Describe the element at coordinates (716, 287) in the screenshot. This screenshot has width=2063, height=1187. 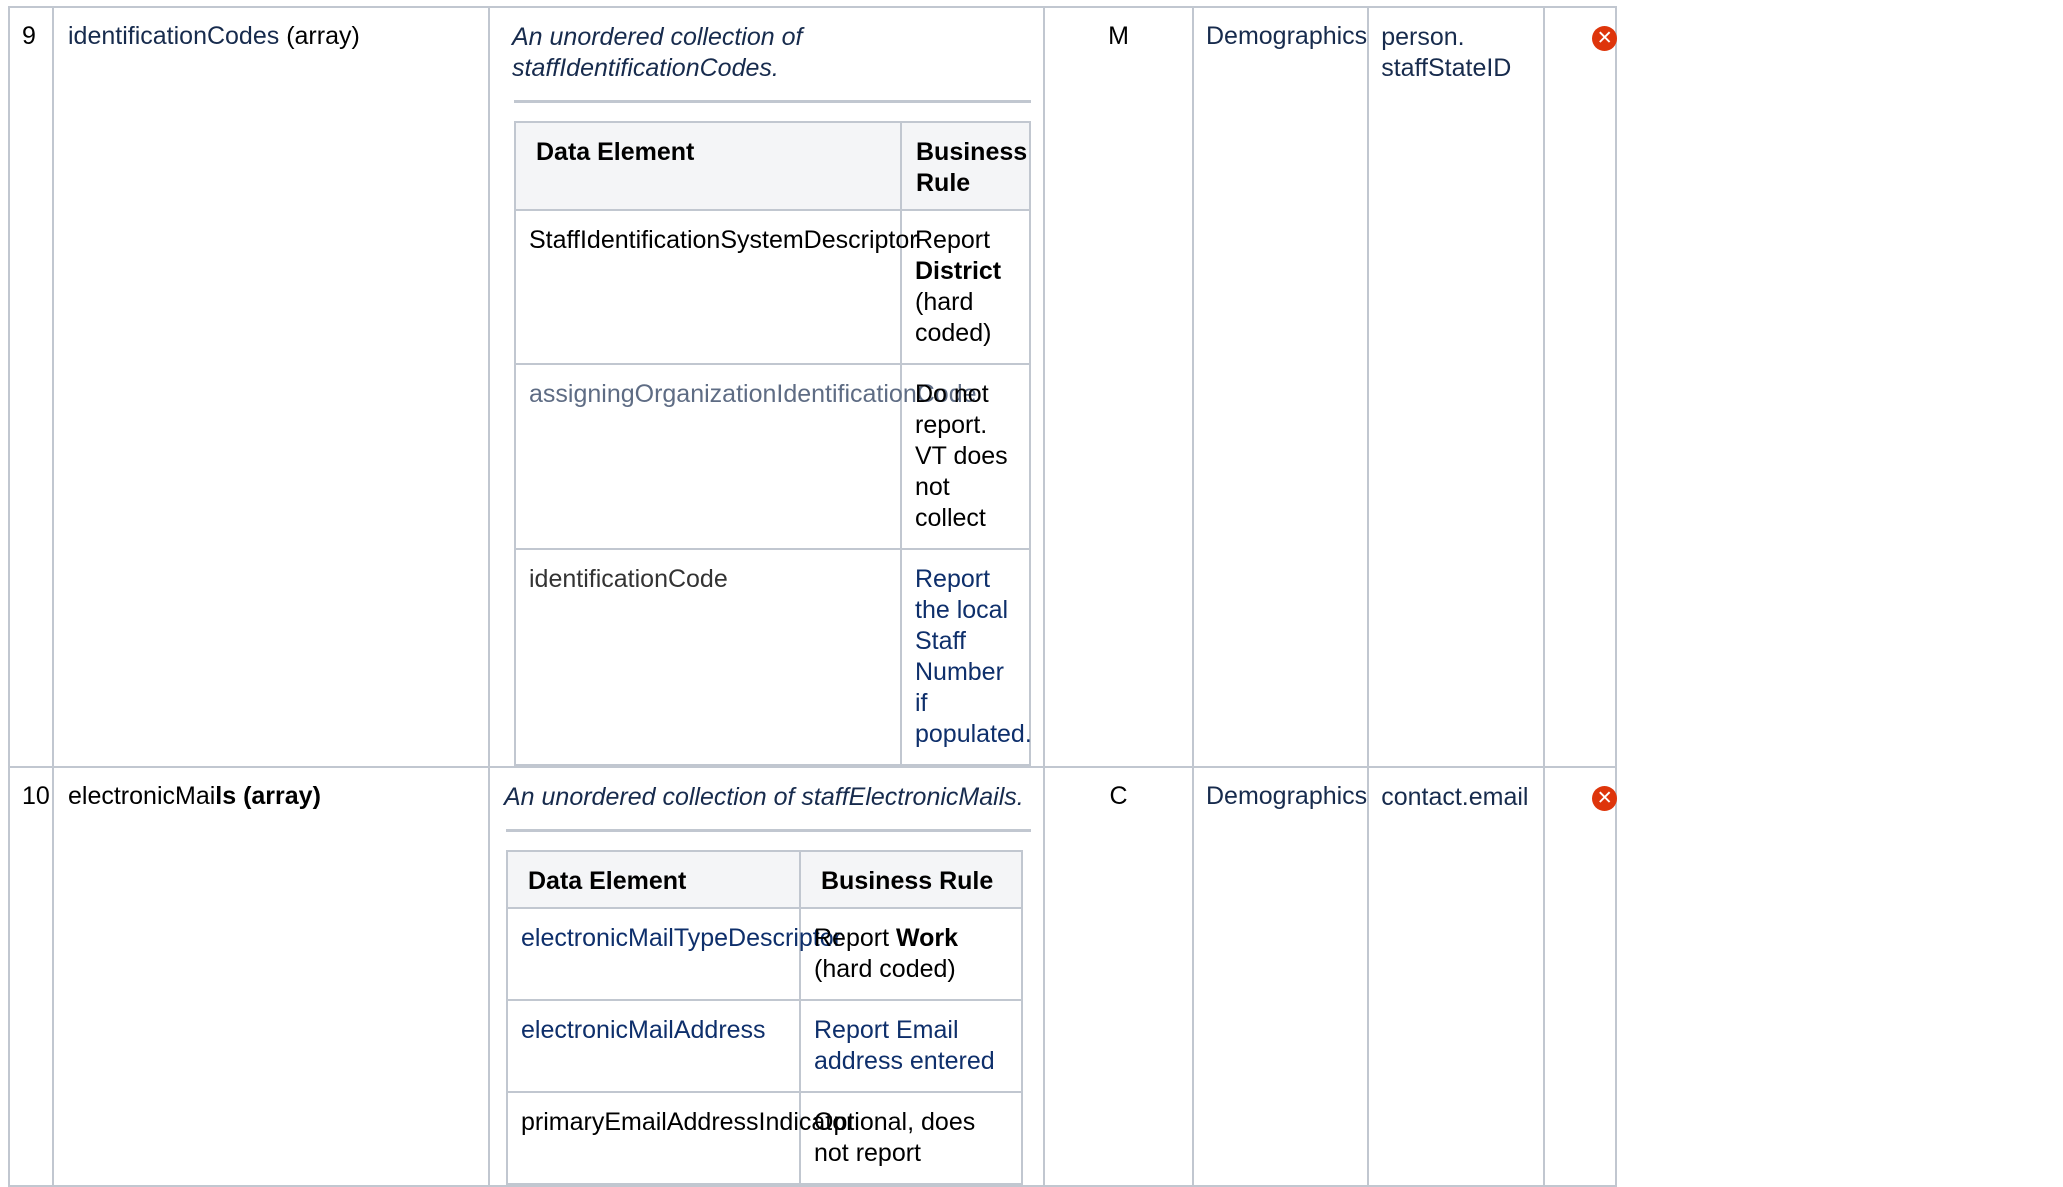
I see `sub-element-name: StaffIdentificationSystemDescriptor` at that location.